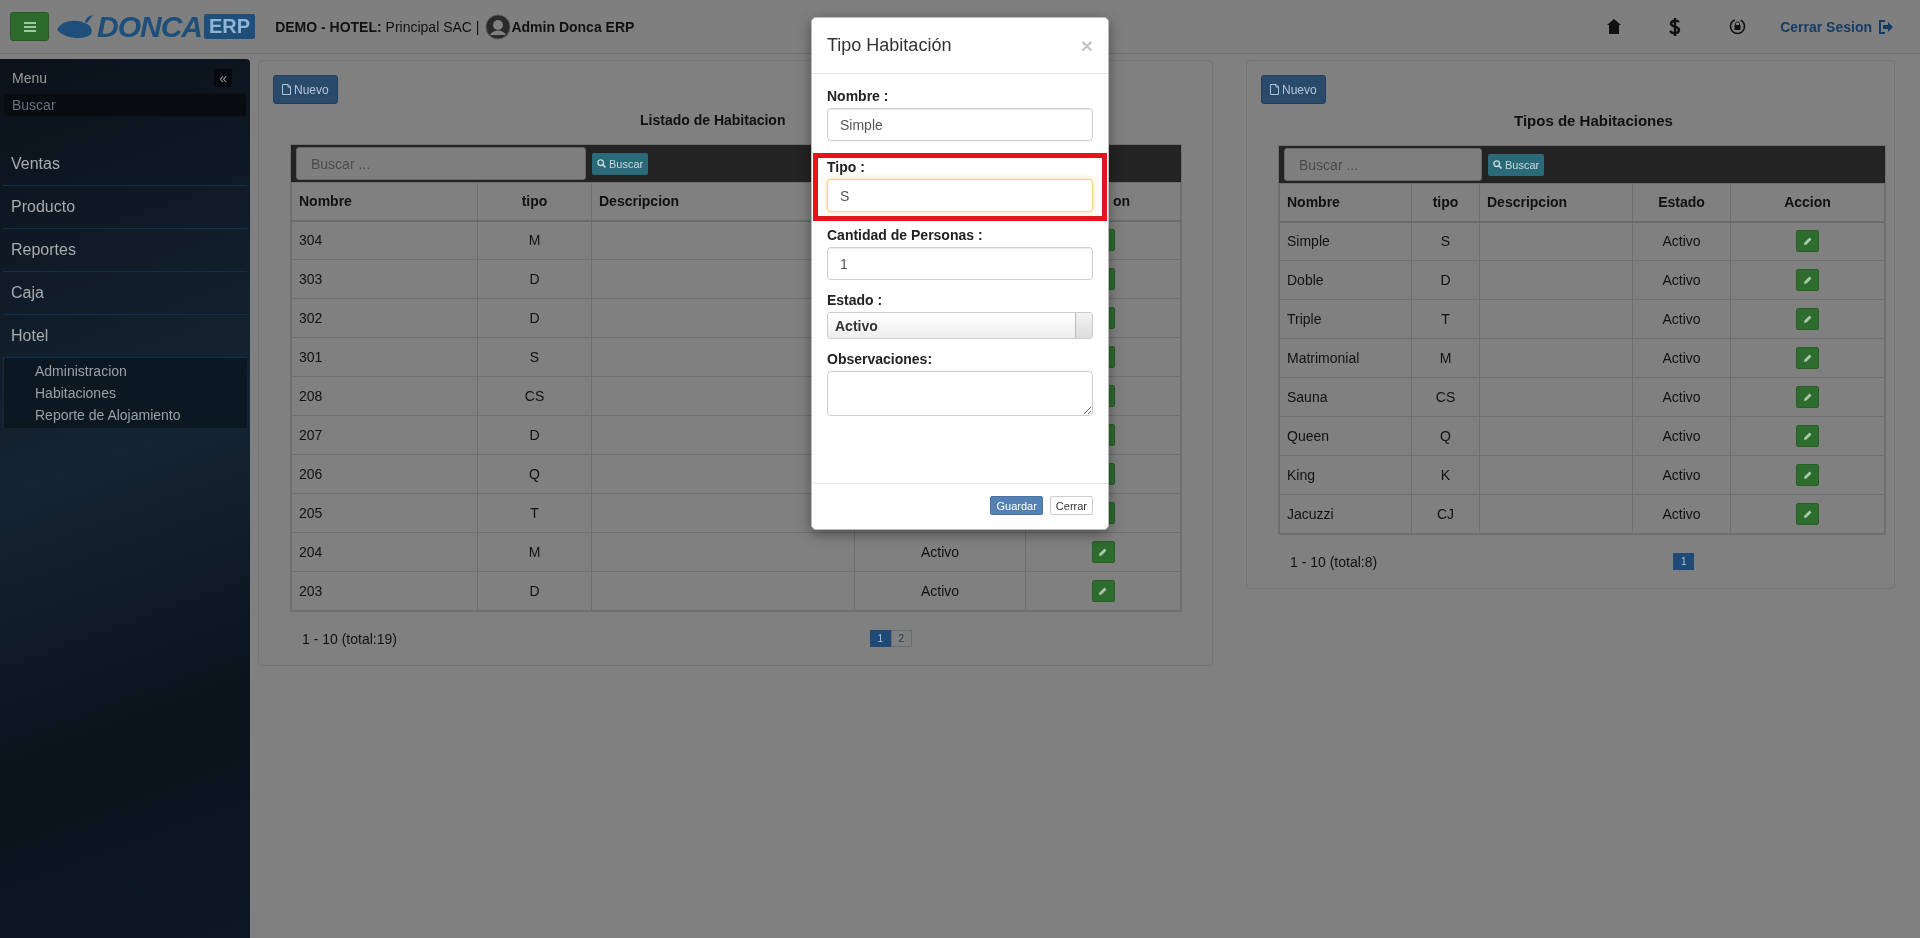 Image resolution: width=1920 pixels, height=938 pixels. Describe the element at coordinates (1675, 26) in the screenshot. I see `dollar-icon` at that location.